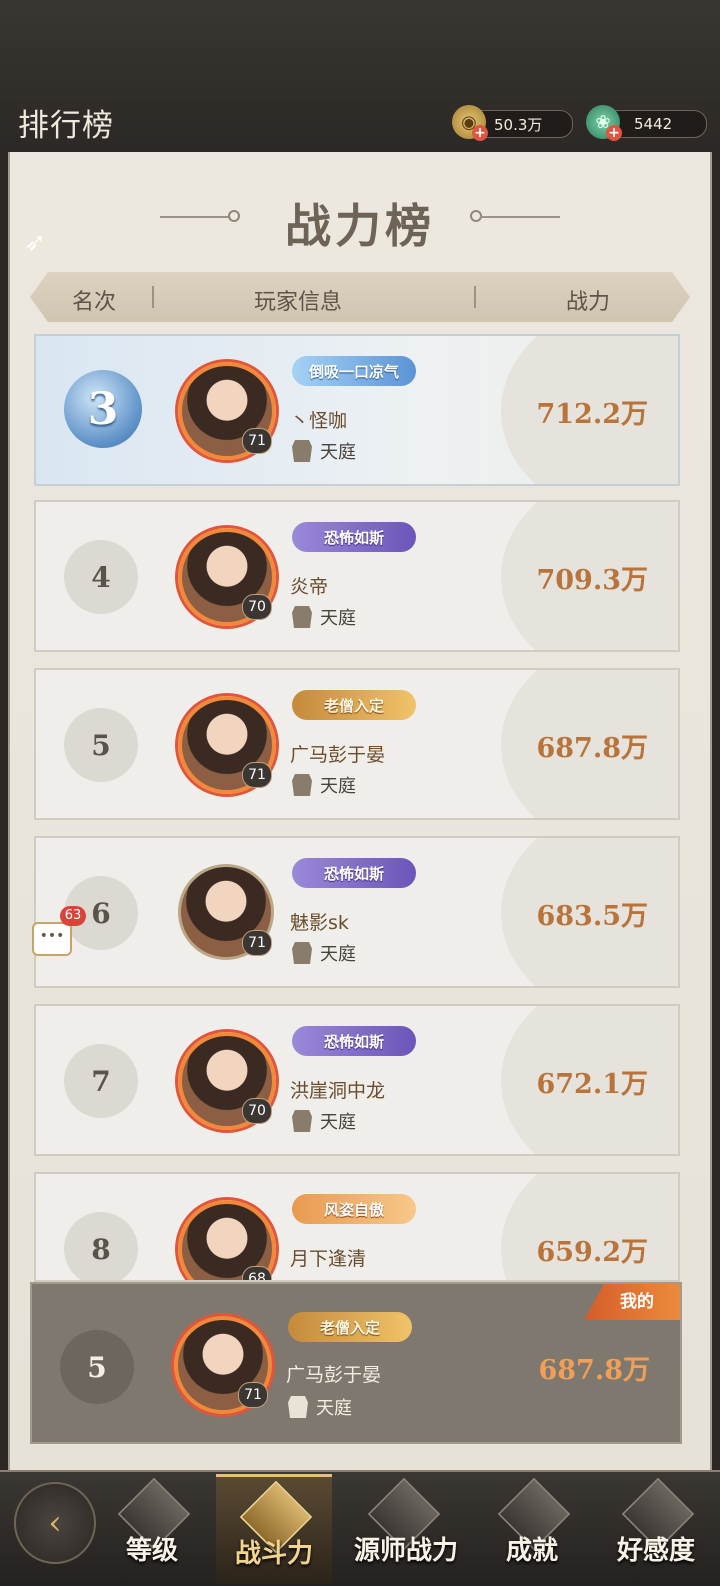 The height and width of the screenshot is (1586, 720). Describe the element at coordinates (614, 133) in the screenshot. I see `add-jade-button: +` at that location.